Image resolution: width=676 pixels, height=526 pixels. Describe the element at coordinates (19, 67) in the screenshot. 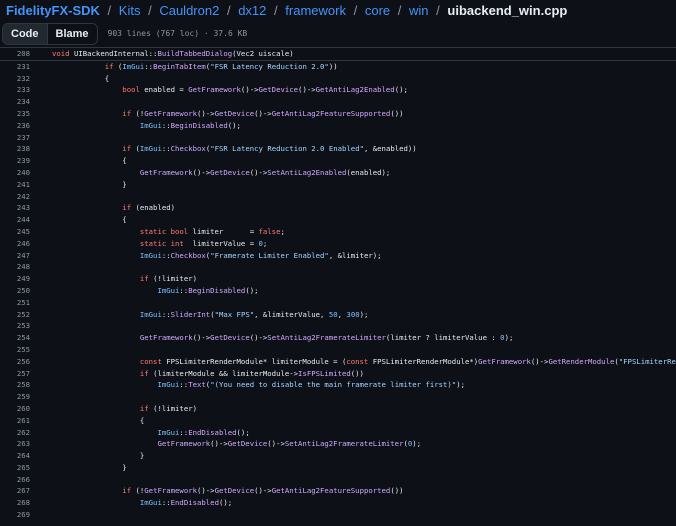

I see `line-number: 231` at that location.